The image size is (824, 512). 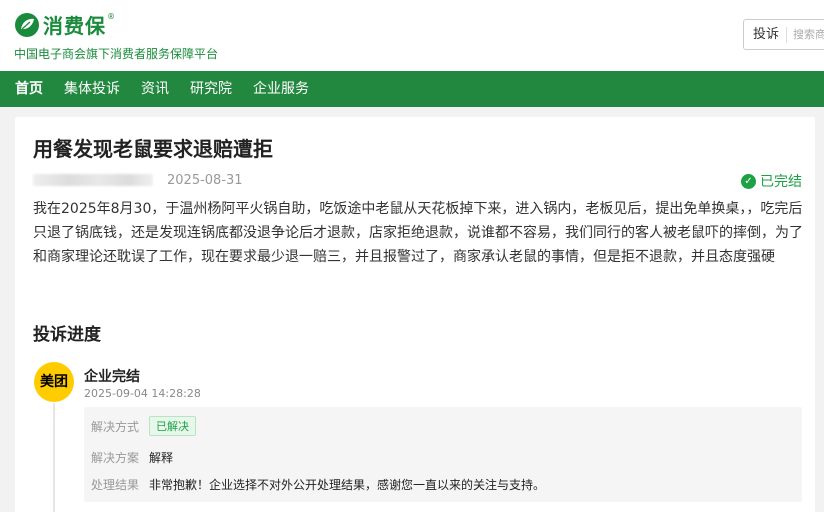 I want to click on status-badge: ✓ 已完结, so click(x=771, y=181).